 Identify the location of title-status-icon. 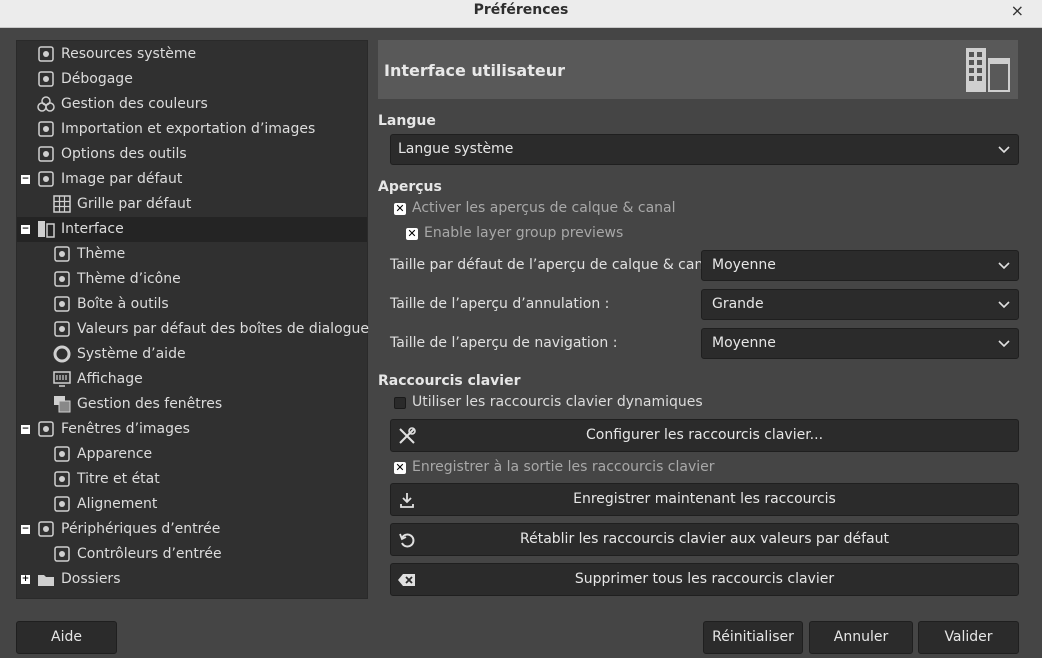
(62, 479).